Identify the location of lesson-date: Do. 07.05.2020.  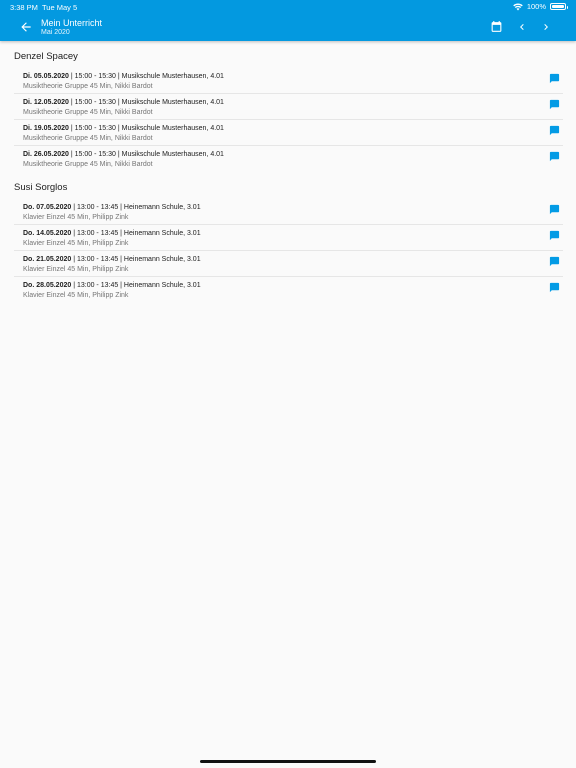
(47, 207).